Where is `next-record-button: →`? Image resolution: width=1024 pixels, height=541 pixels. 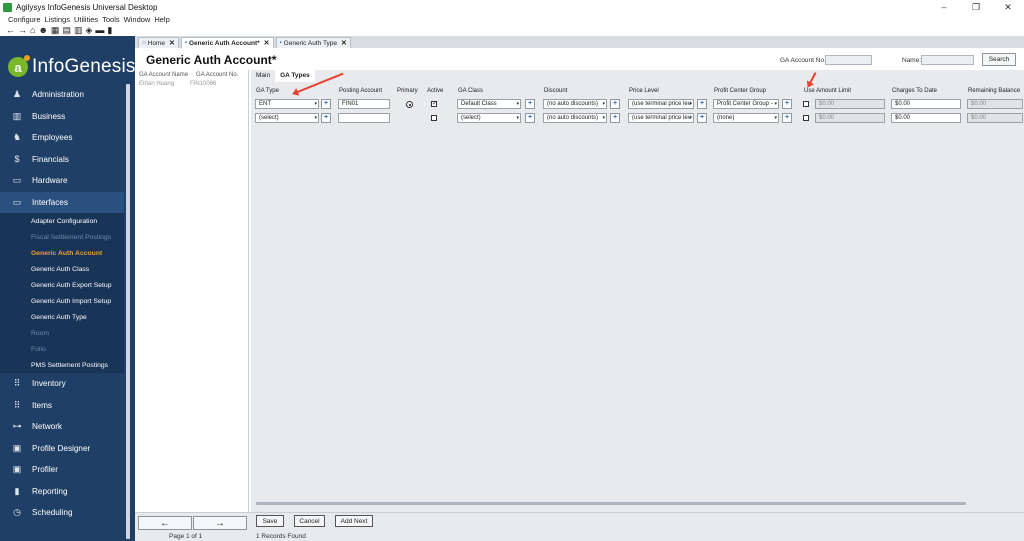
next-record-button: → is located at coordinates (220, 523).